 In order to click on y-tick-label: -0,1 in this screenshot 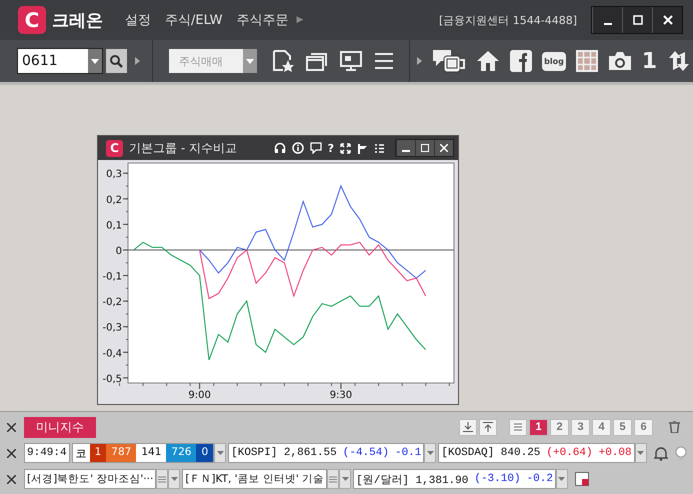, I will do `click(112, 277)`.